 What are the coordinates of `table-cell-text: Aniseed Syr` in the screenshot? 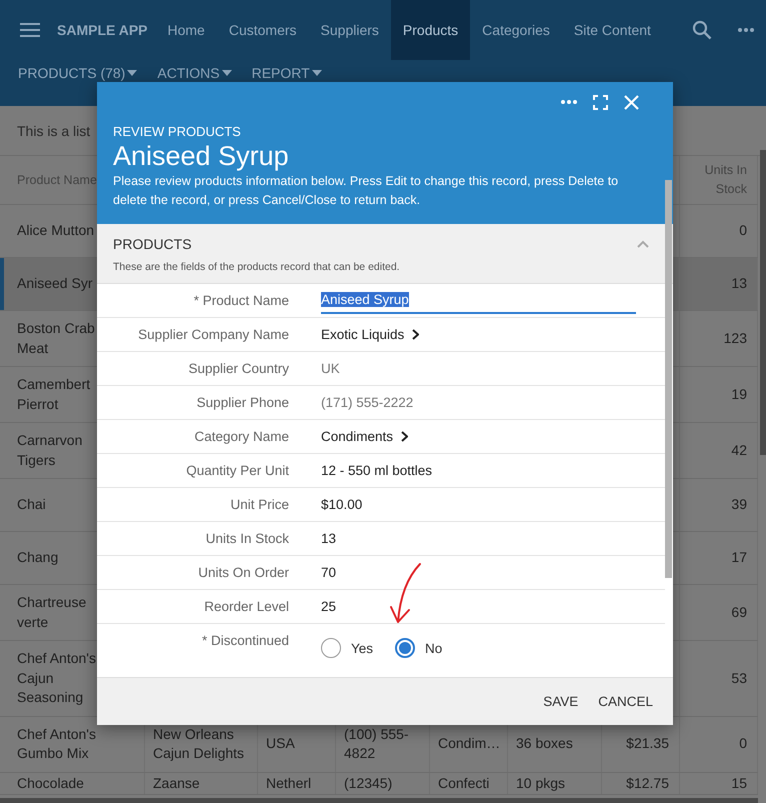 It's located at (54, 284).